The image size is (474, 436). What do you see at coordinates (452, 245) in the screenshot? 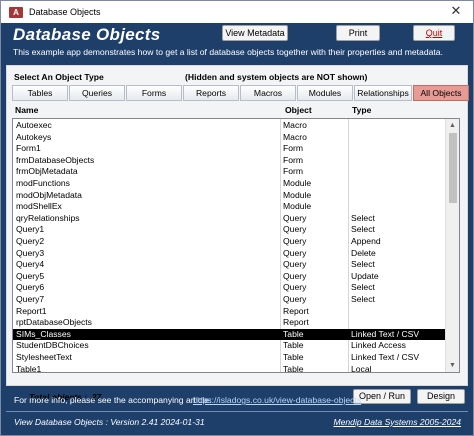
I see `vertical-scrollbar: ▲ ▼` at bounding box center [452, 245].